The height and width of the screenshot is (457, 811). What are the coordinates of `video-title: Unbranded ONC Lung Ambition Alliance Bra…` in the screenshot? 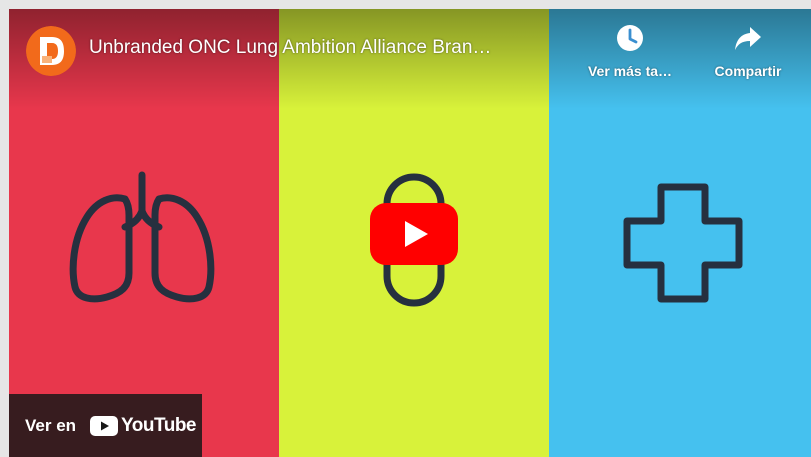 It's located at (290, 48).